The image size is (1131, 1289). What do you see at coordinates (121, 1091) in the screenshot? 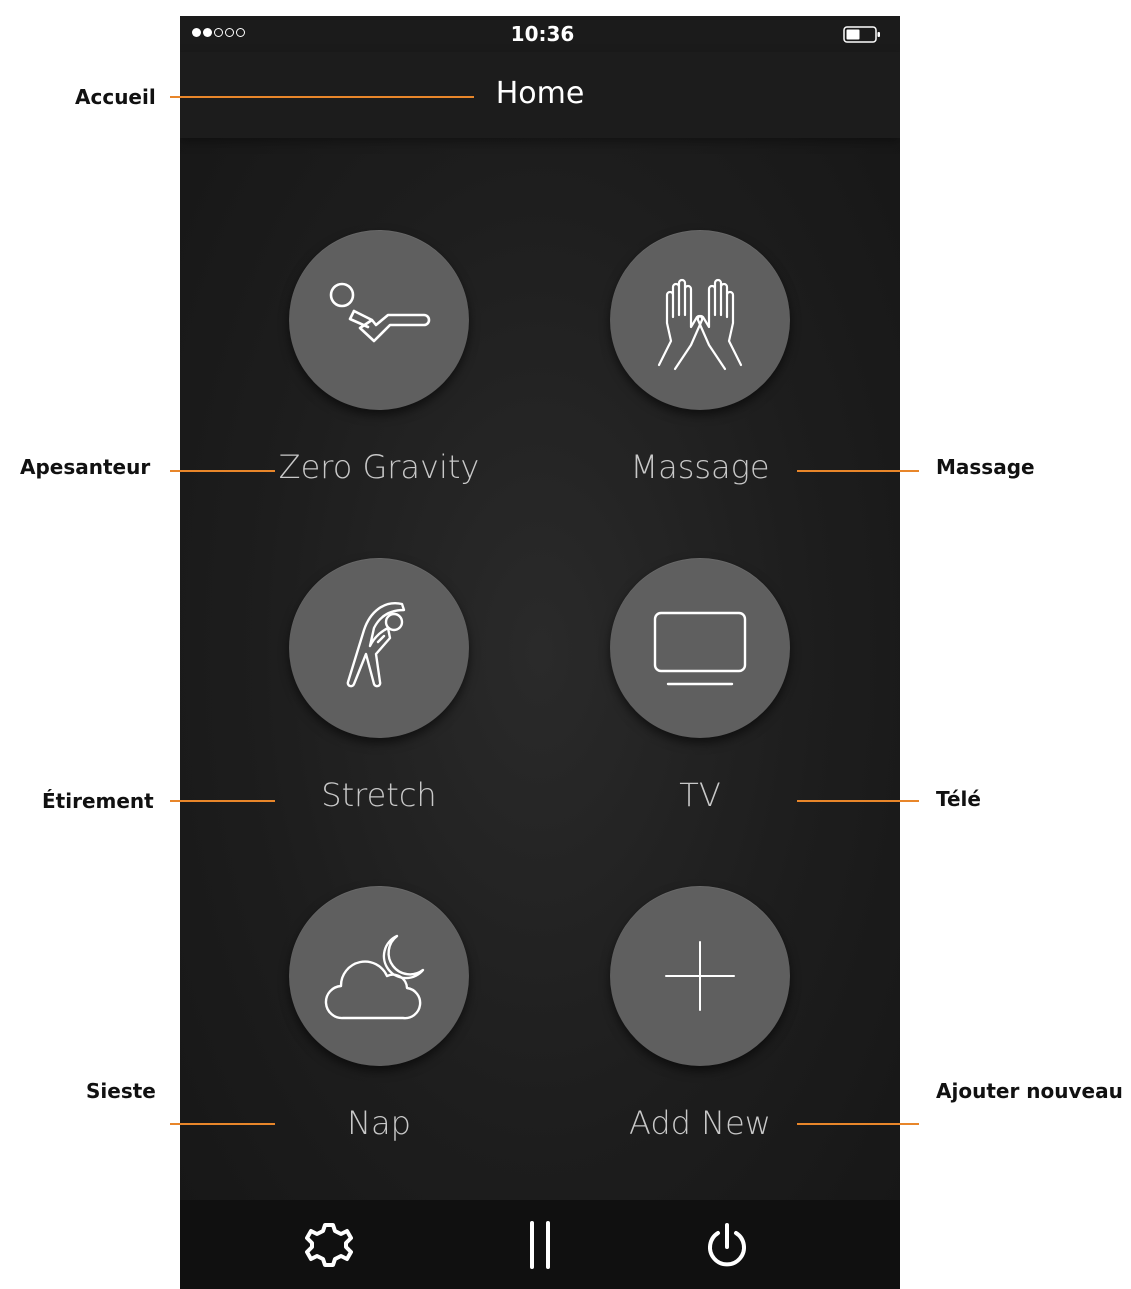
I see `callout-nap: Sieste` at bounding box center [121, 1091].